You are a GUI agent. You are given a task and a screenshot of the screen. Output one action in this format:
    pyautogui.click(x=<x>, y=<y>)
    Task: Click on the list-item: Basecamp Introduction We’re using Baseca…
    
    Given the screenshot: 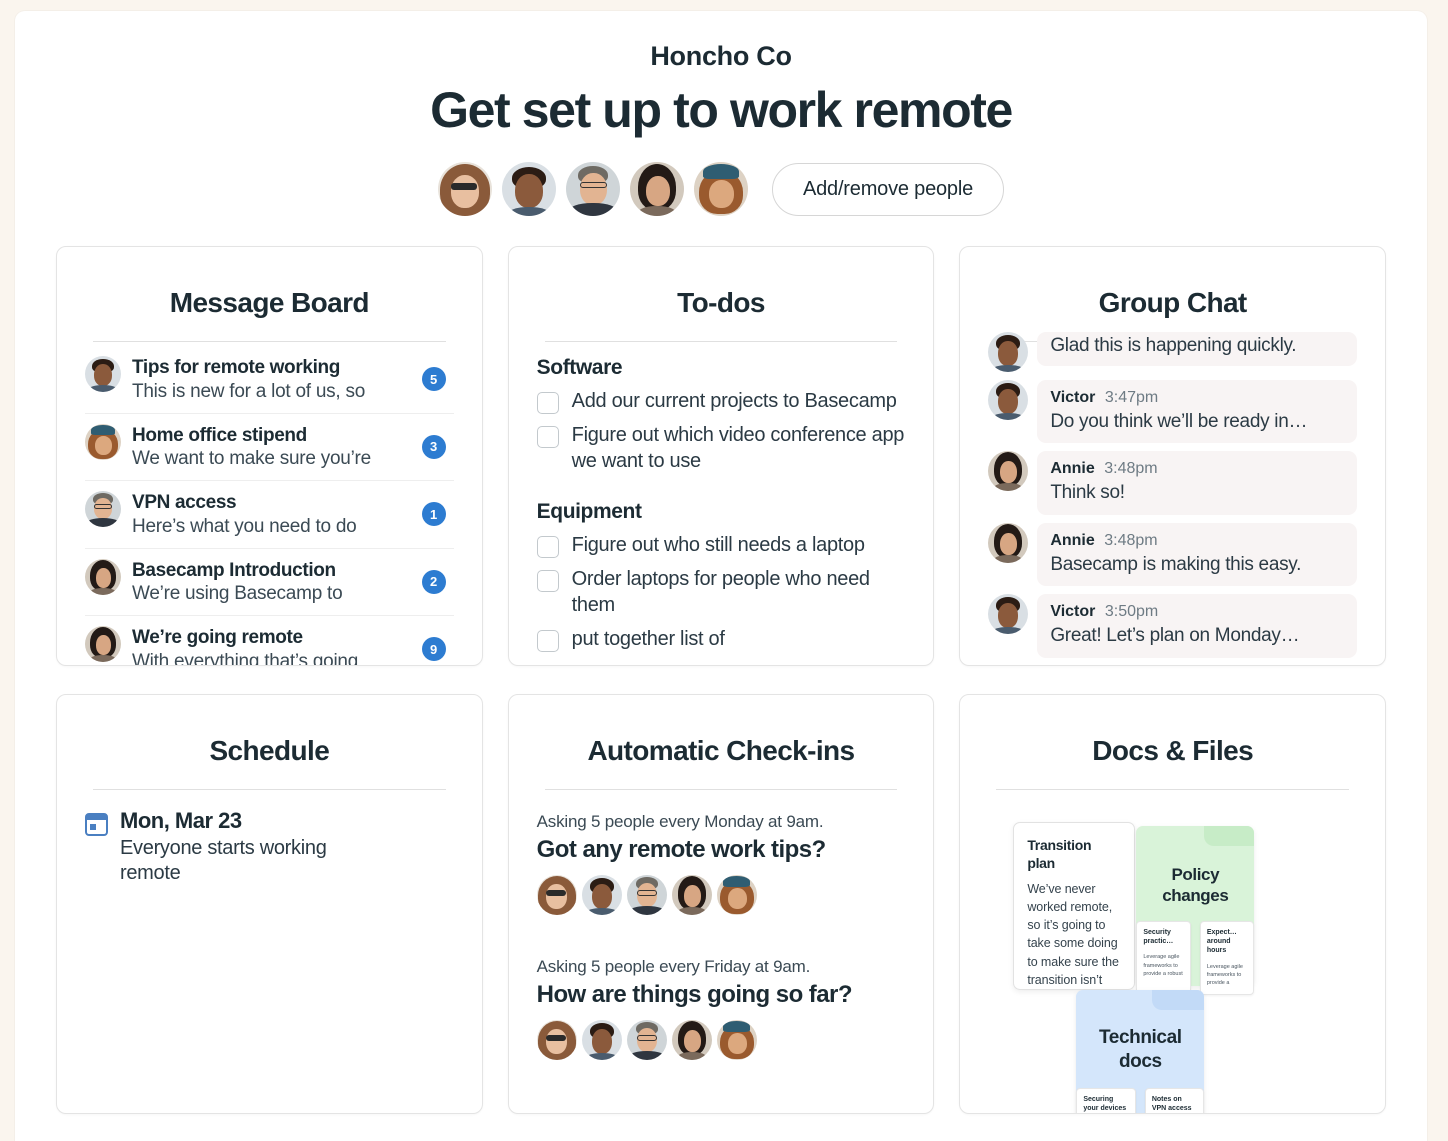 What is the action you would take?
    pyautogui.click(x=269, y=582)
    